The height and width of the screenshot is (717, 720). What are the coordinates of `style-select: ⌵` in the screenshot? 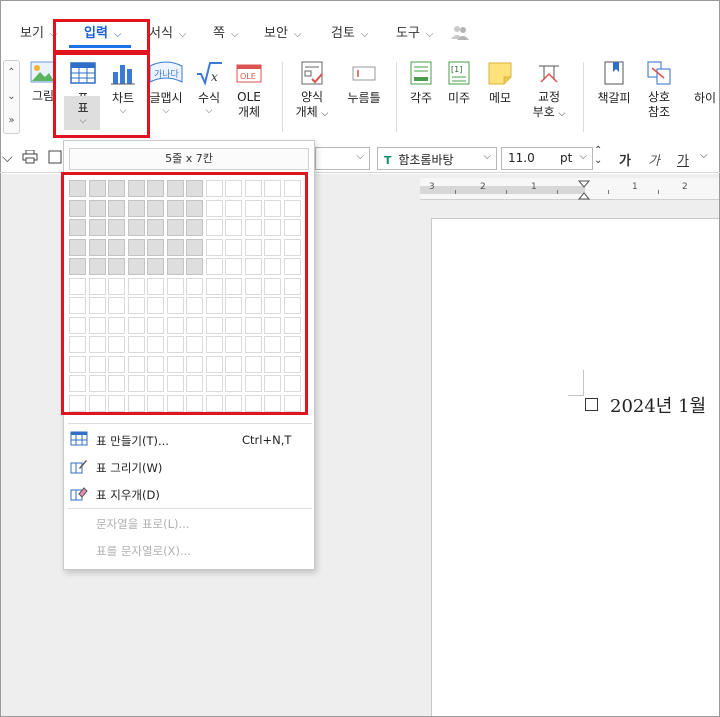 It's located at (342, 158).